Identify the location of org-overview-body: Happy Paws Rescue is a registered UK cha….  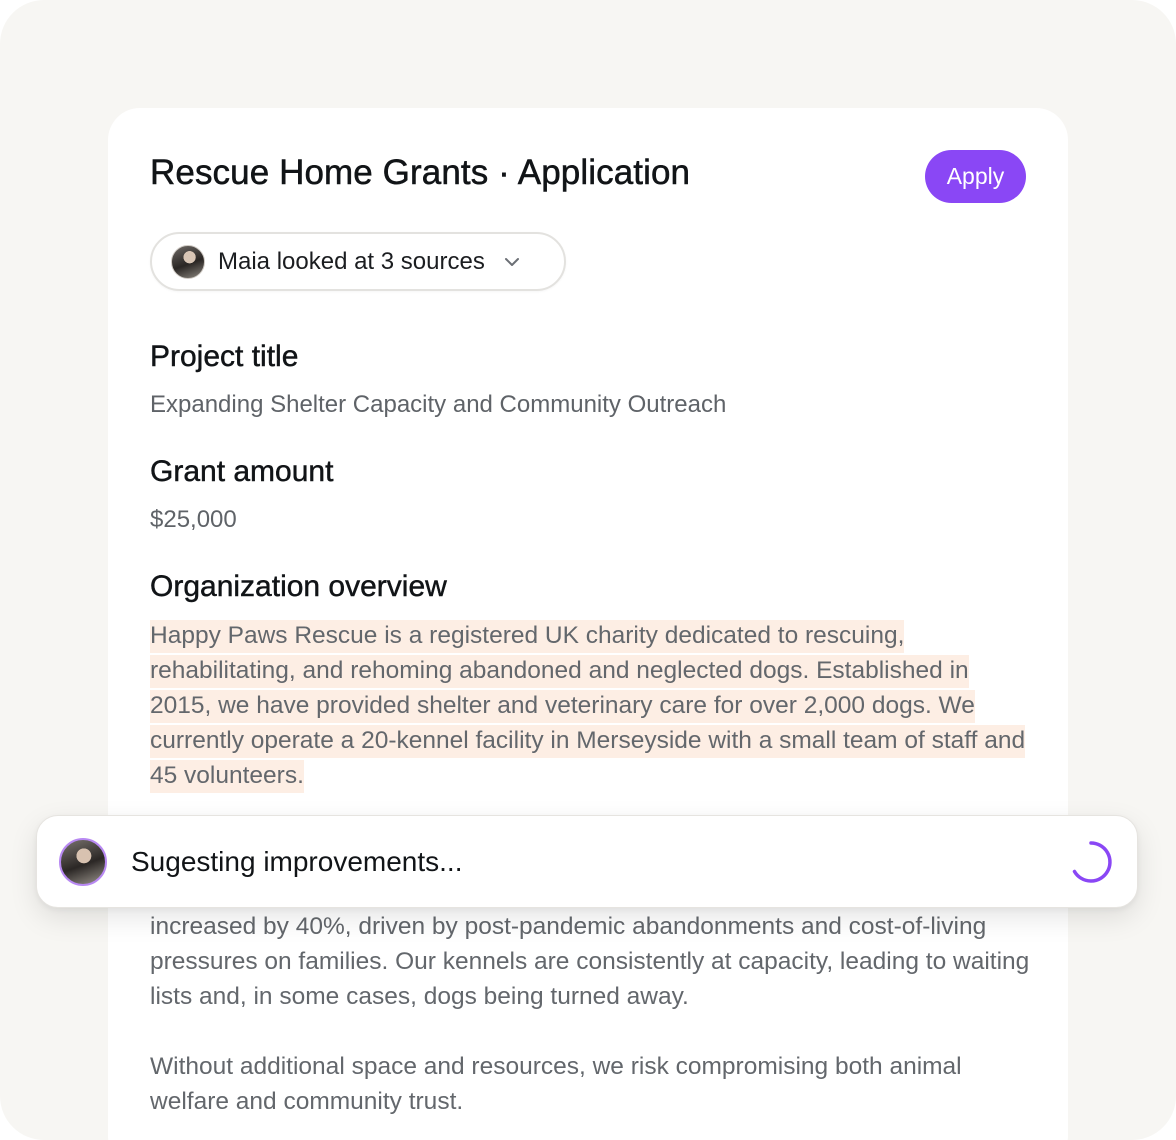
(590, 705).